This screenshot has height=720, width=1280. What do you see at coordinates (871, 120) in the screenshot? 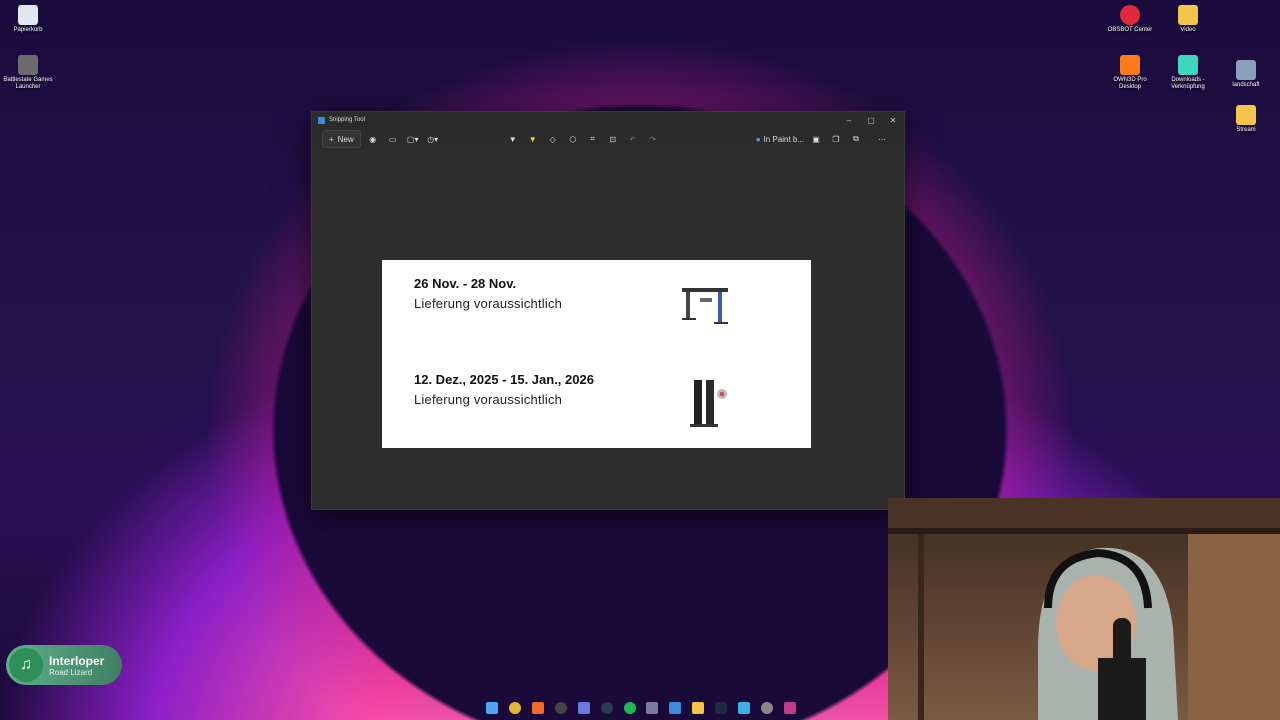
I see `maximize-button: ▢` at bounding box center [871, 120].